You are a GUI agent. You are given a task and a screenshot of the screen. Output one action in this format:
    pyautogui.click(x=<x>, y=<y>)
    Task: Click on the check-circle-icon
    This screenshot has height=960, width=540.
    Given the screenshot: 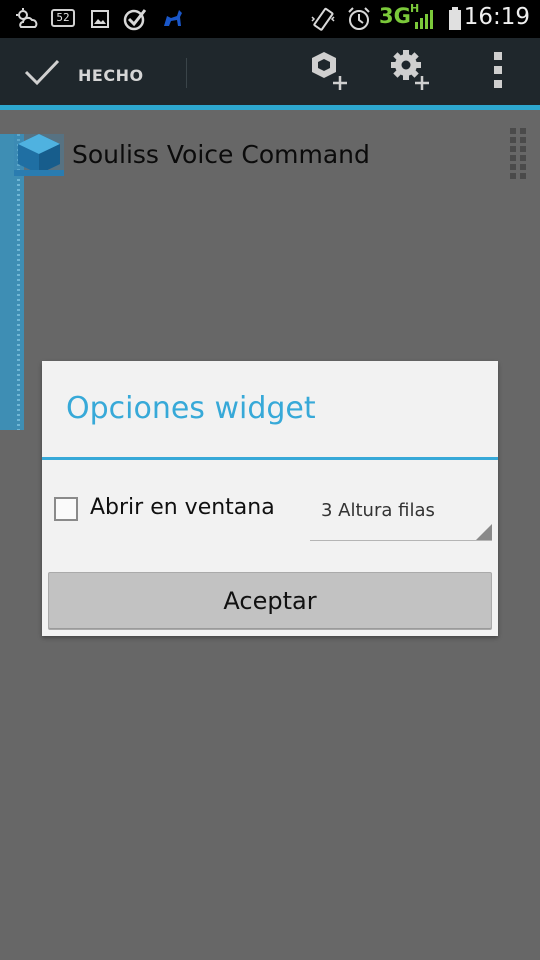 What is the action you would take?
    pyautogui.click(x=135, y=19)
    